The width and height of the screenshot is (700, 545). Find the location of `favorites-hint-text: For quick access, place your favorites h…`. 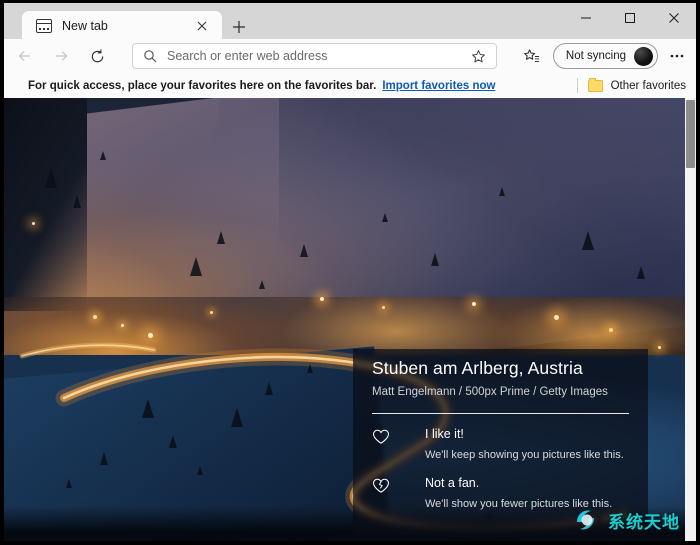

favorites-hint-text: For quick access, place your favorites h… is located at coordinates (202, 85).